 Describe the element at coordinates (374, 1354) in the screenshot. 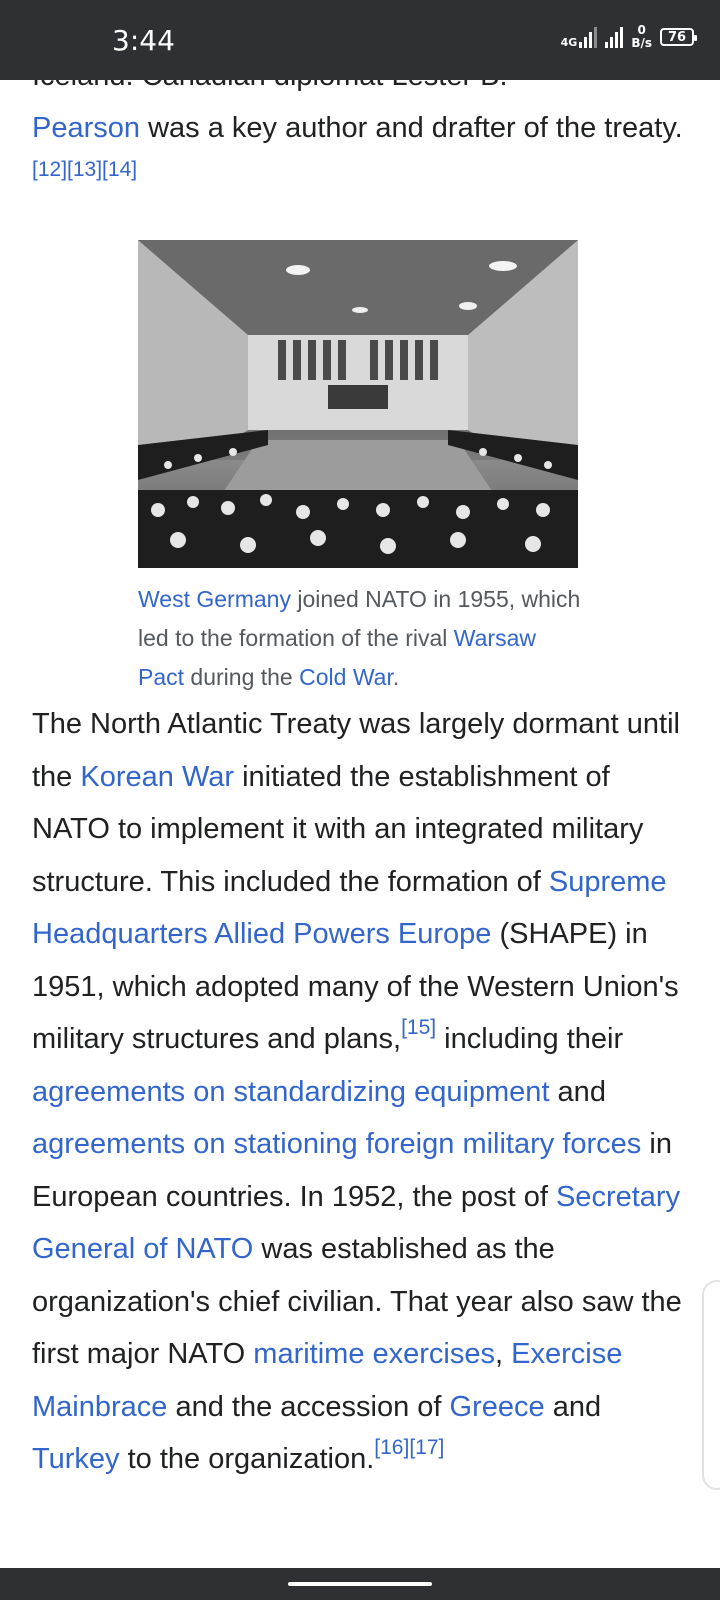

I see `link-maritime-exercises: maritime exercises` at that location.